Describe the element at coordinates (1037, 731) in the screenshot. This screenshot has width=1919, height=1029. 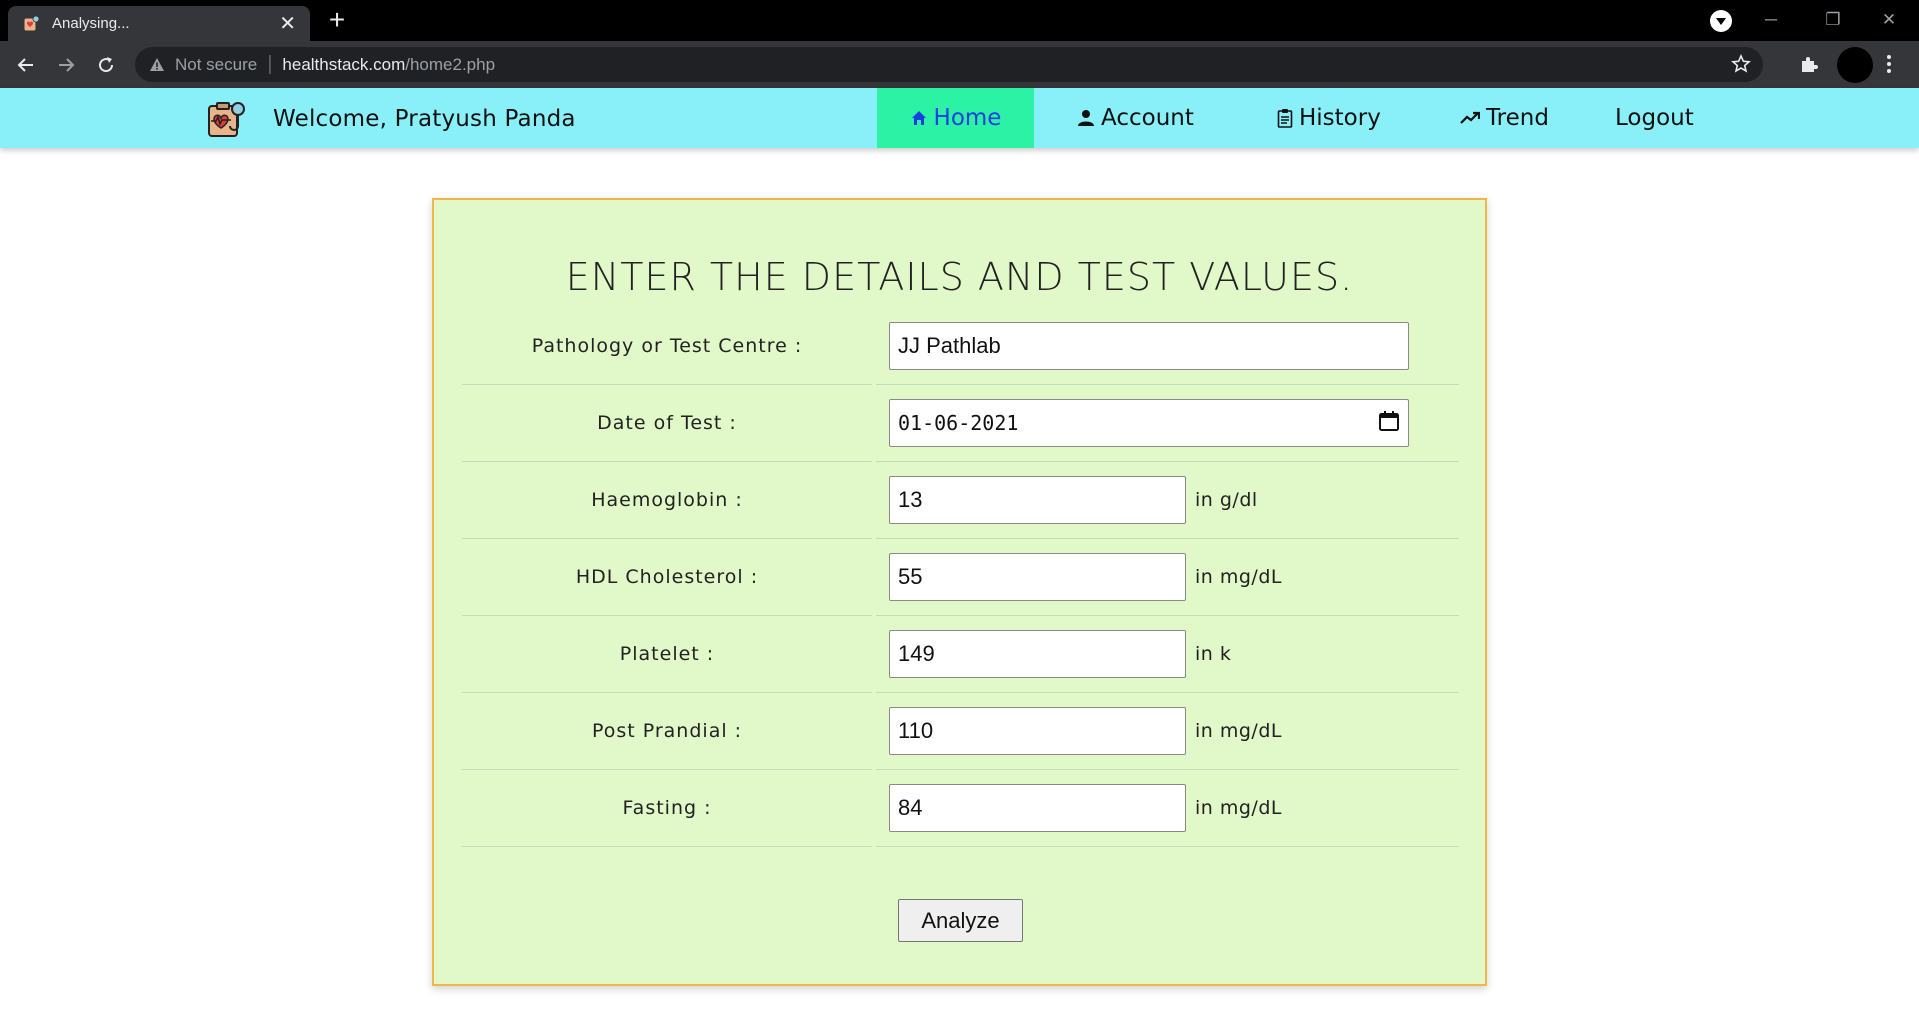
I see `post-prandial-input: 110` at that location.